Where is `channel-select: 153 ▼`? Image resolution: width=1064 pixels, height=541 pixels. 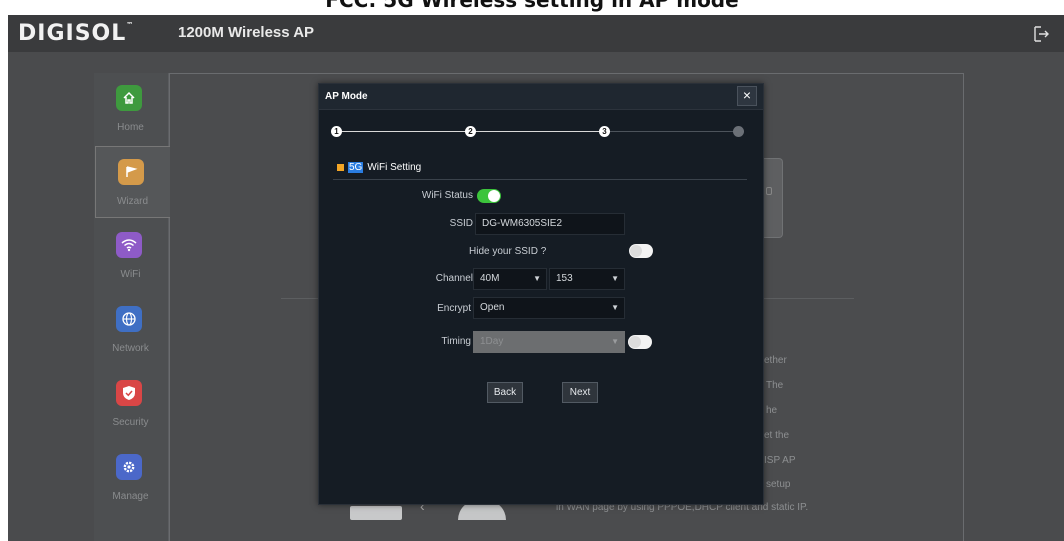 channel-select: 153 ▼ is located at coordinates (587, 279).